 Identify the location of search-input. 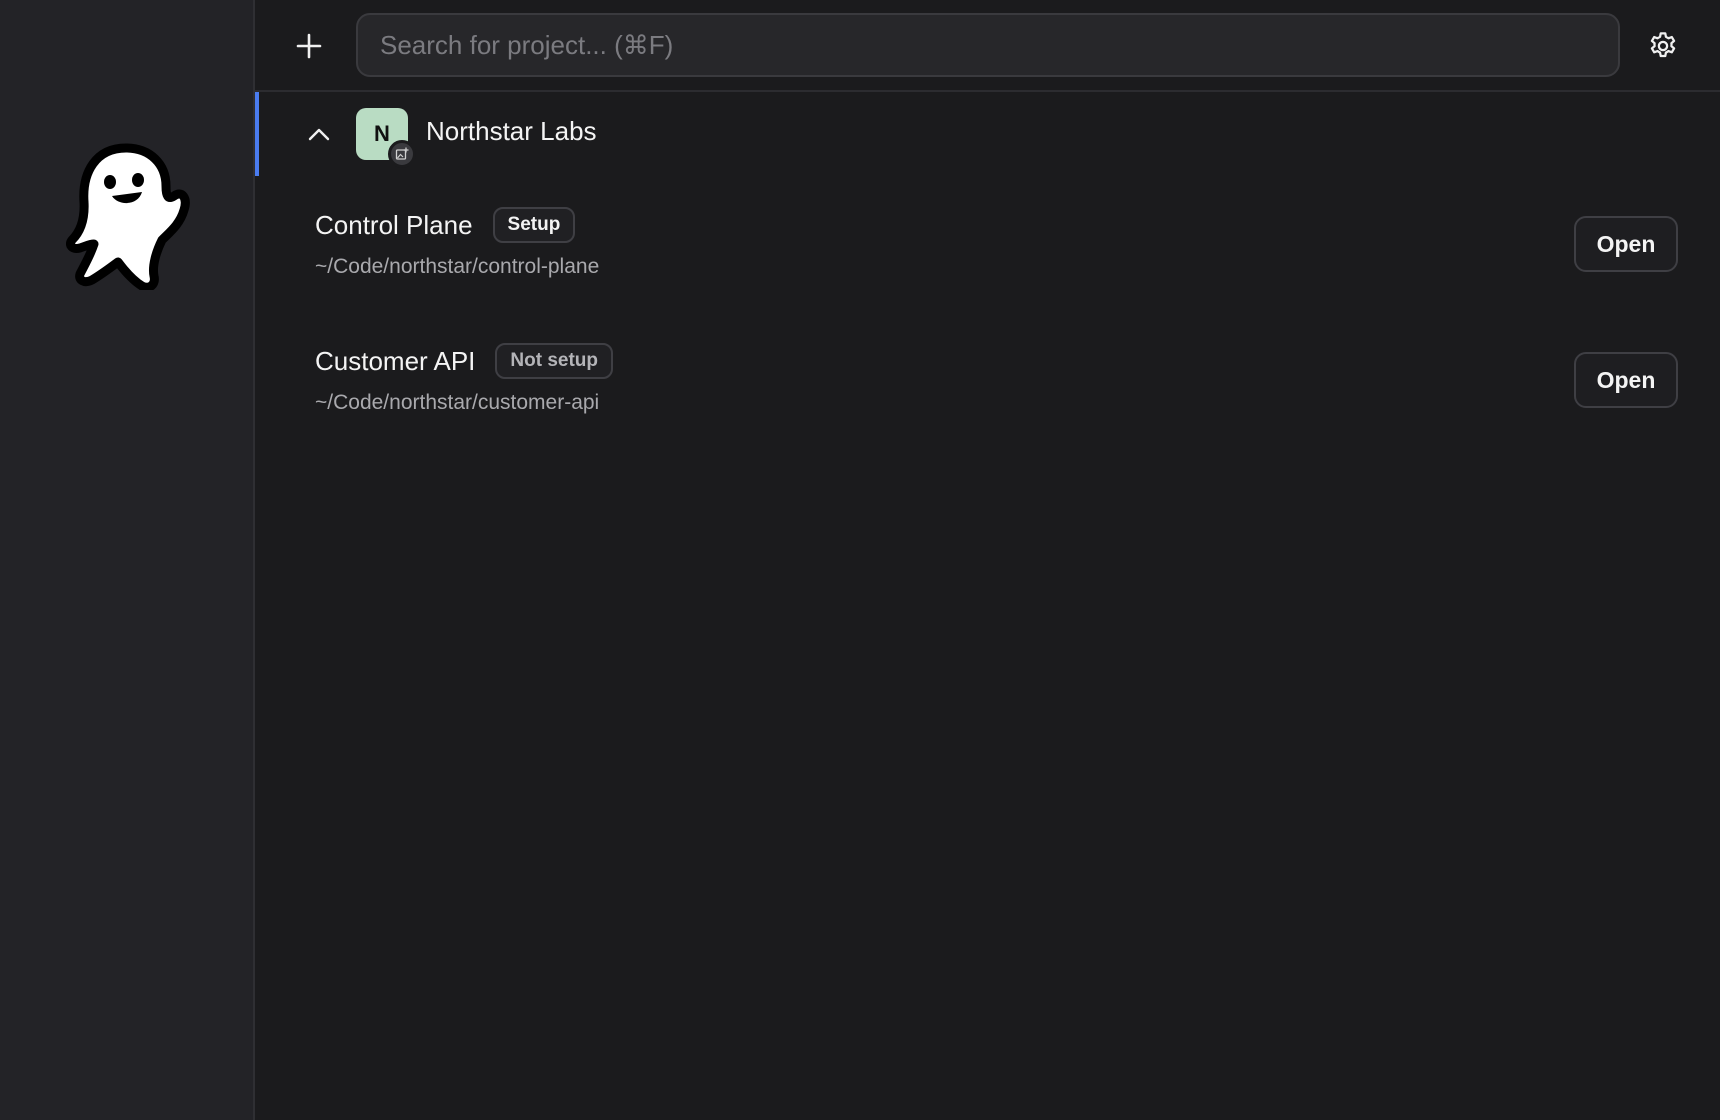
(988, 45).